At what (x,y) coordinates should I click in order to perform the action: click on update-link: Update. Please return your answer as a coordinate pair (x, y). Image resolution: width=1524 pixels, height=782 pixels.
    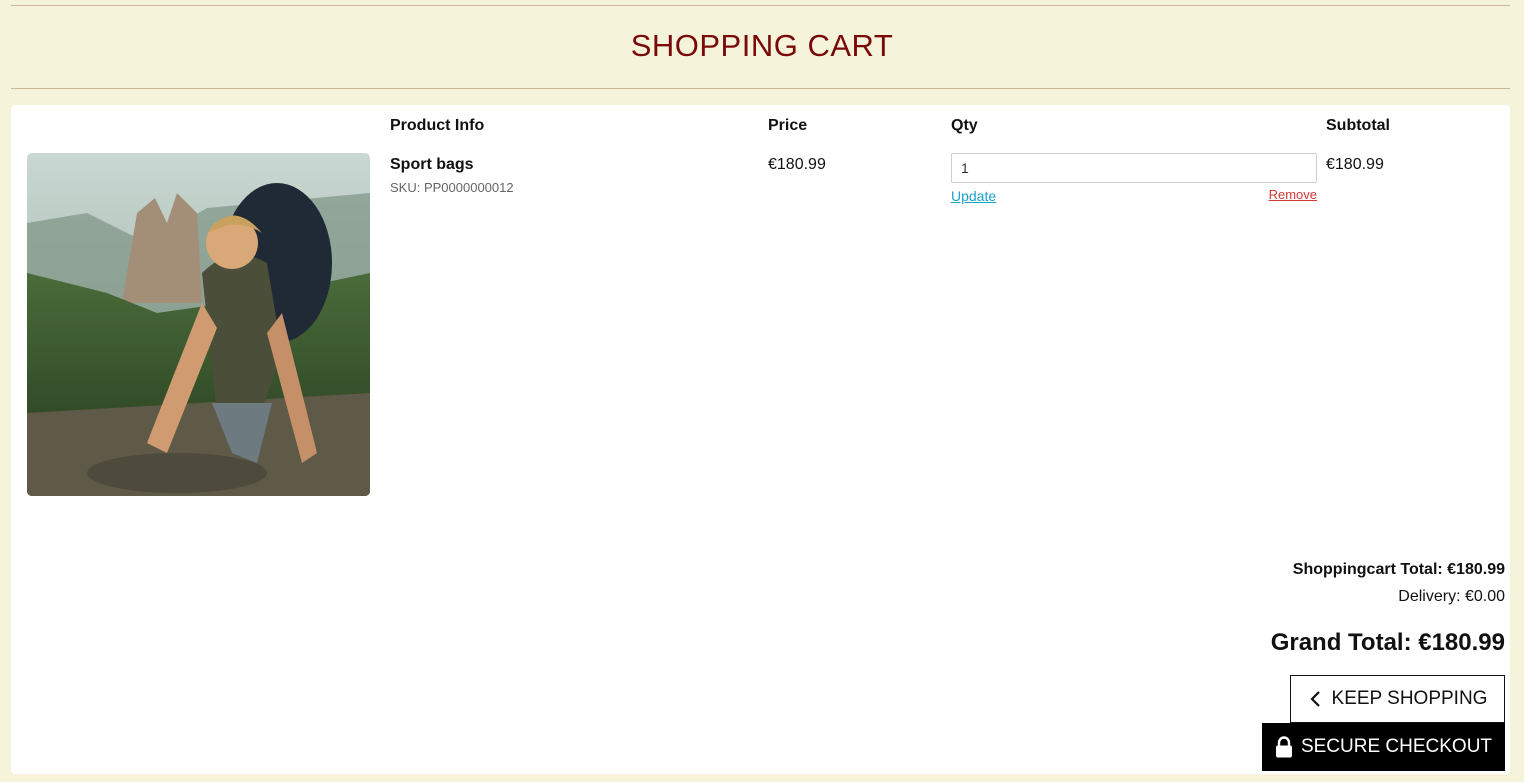
    Looking at the image, I should click on (973, 196).